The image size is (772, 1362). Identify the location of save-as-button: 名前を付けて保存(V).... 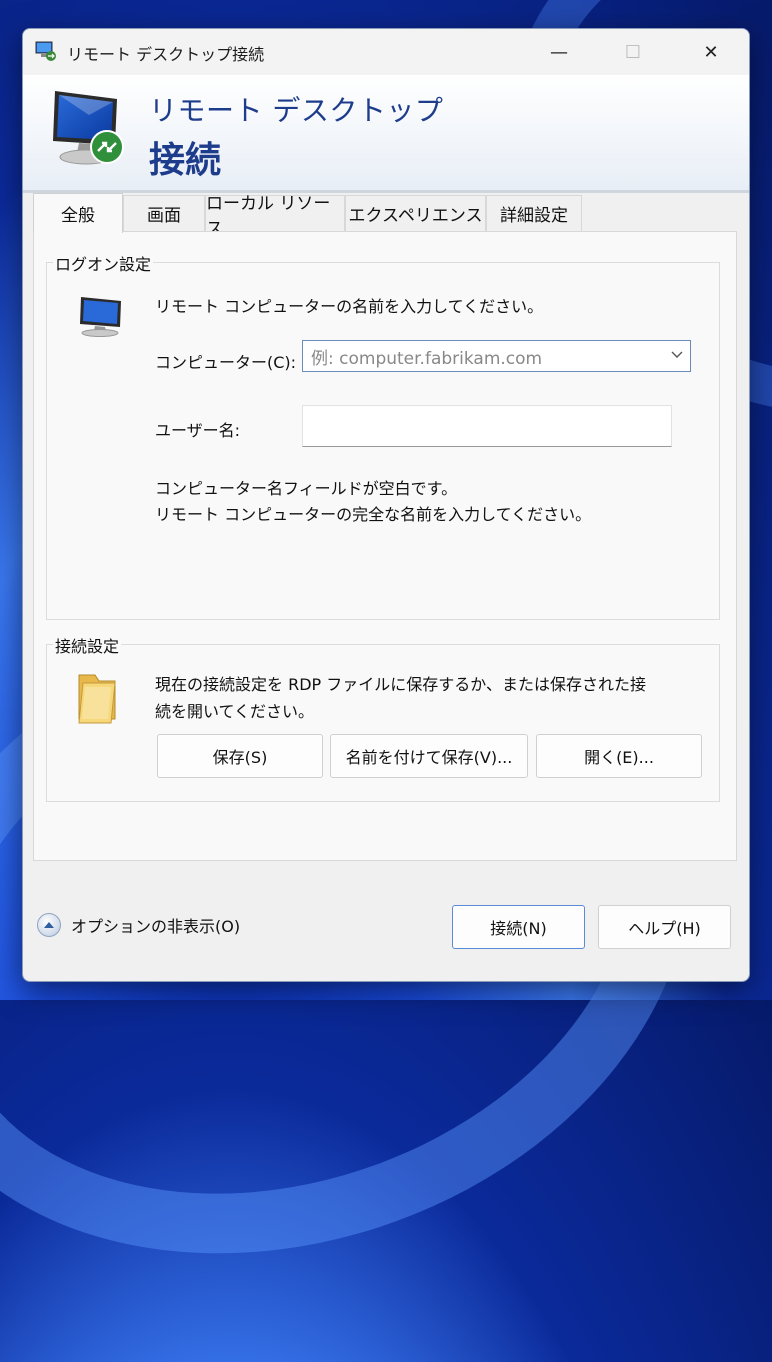
(429, 756).